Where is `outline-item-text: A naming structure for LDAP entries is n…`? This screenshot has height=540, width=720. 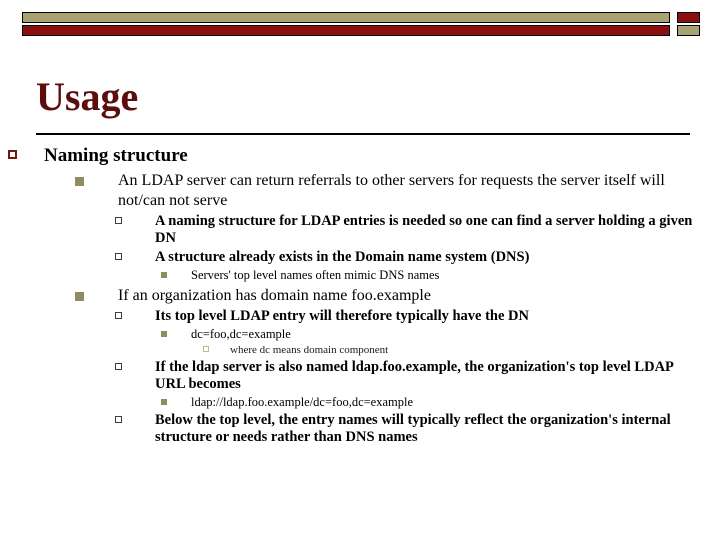
outline-item-text: A naming structure for LDAP entries is n… is located at coordinates (424, 229).